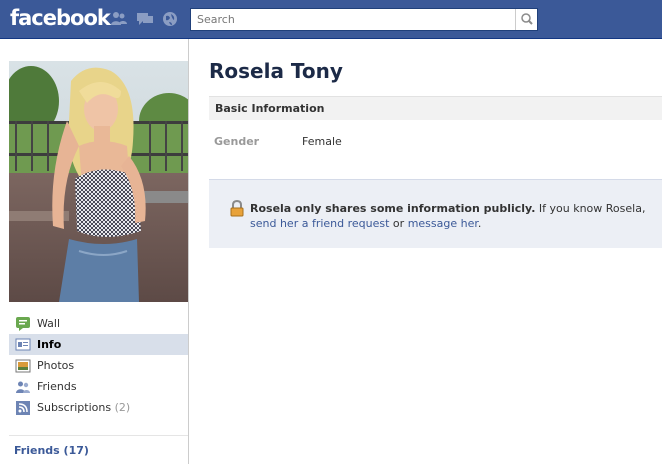 This screenshot has width=662, height=464. I want to click on notice-text-1: If you know Rosela,, so click(590, 208).